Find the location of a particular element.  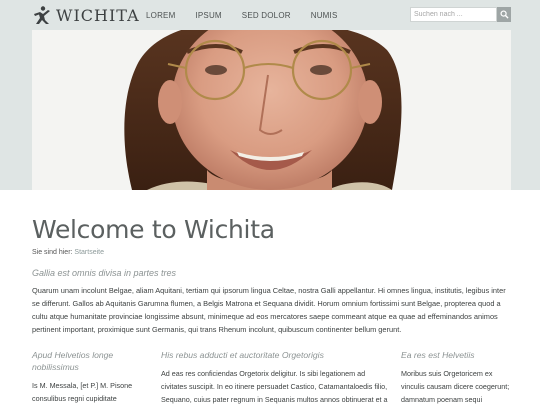

breadcrumb-link-startseite: Startseite is located at coordinates (89, 252).